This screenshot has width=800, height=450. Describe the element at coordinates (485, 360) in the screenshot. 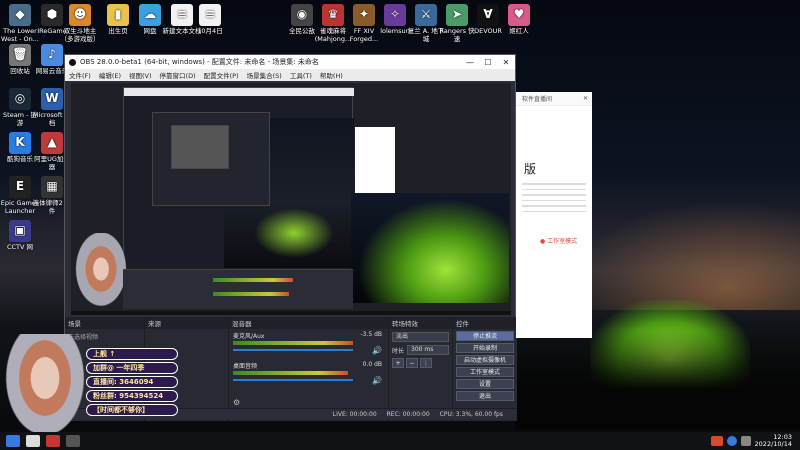

I see `control-button: 启动虚拟摄像机` at that location.